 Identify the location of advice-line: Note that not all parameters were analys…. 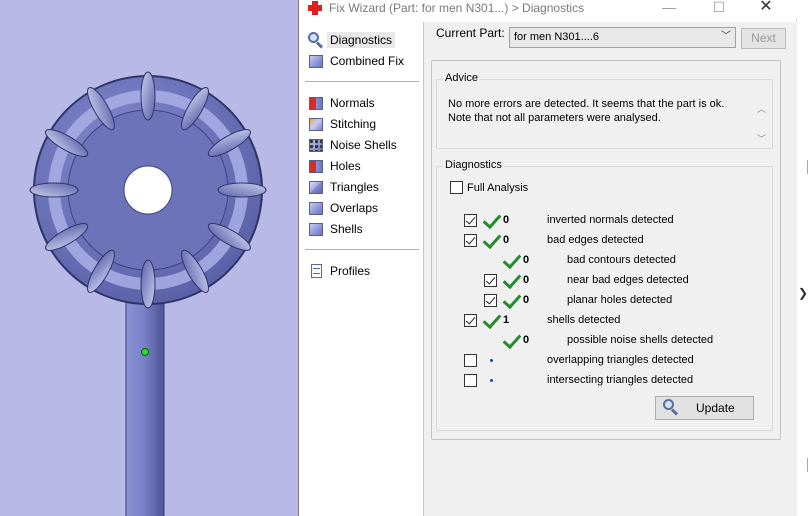
(554, 118).